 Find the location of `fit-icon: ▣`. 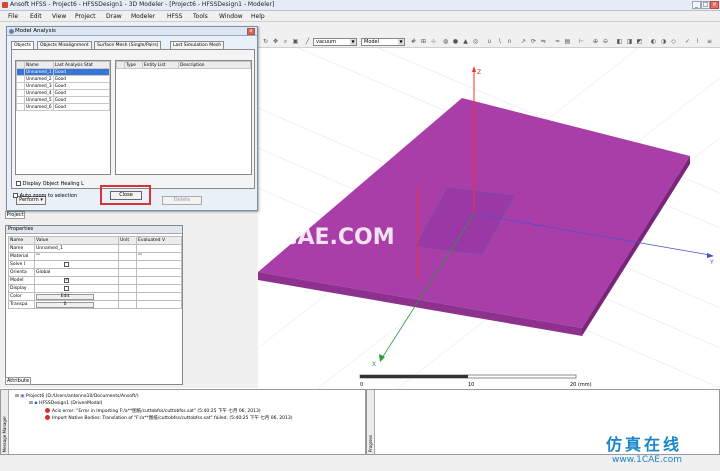

fit-icon: ▣ is located at coordinates (295, 41).